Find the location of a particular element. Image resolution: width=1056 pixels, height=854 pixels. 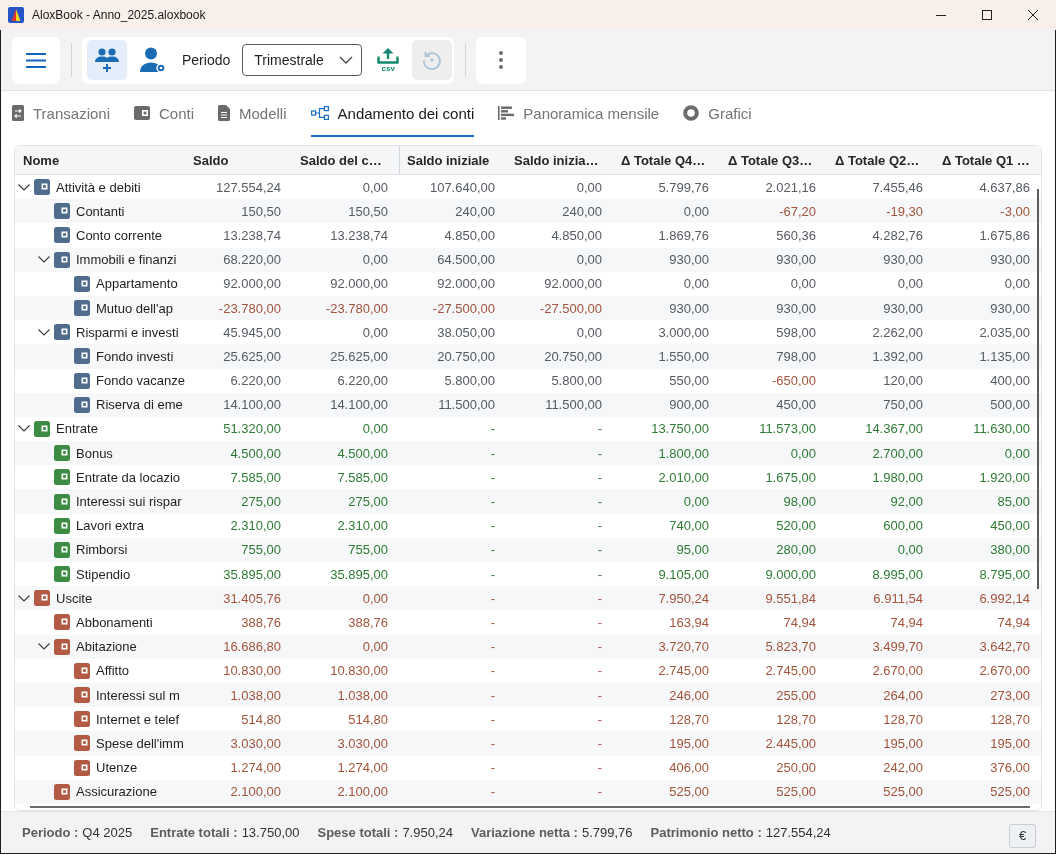

account-name: Attività e debiti is located at coordinates (98, 187).